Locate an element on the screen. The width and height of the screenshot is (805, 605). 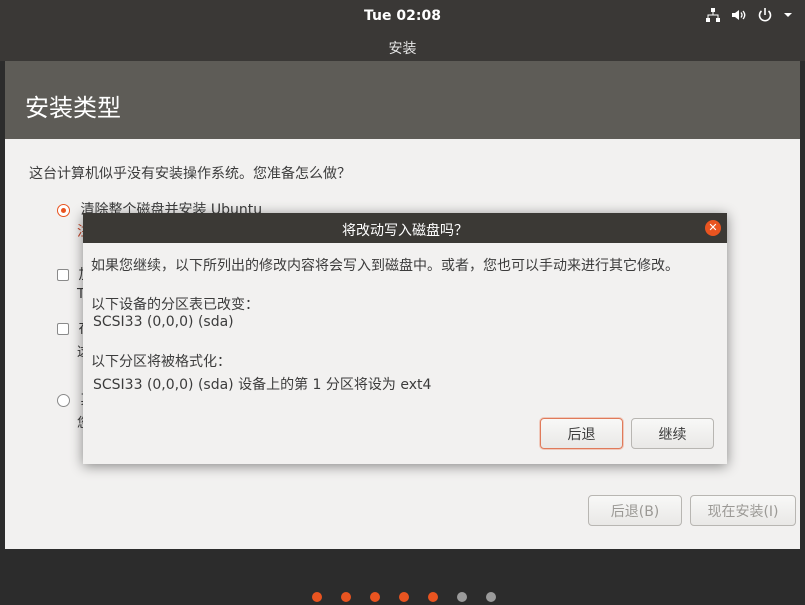
dialog-header: 将改动写入磁盘吗？ ✕ is located at coordinates (405, 228).